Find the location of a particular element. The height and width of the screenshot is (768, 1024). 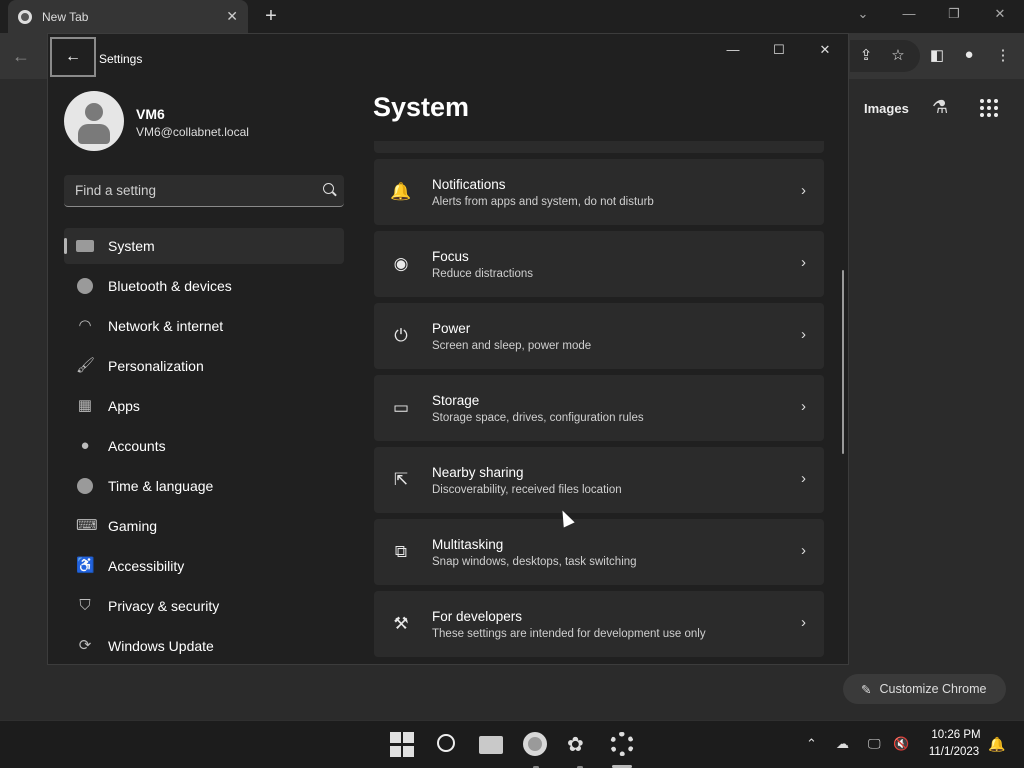

back-button: ← is located at coordinates (73, 57).